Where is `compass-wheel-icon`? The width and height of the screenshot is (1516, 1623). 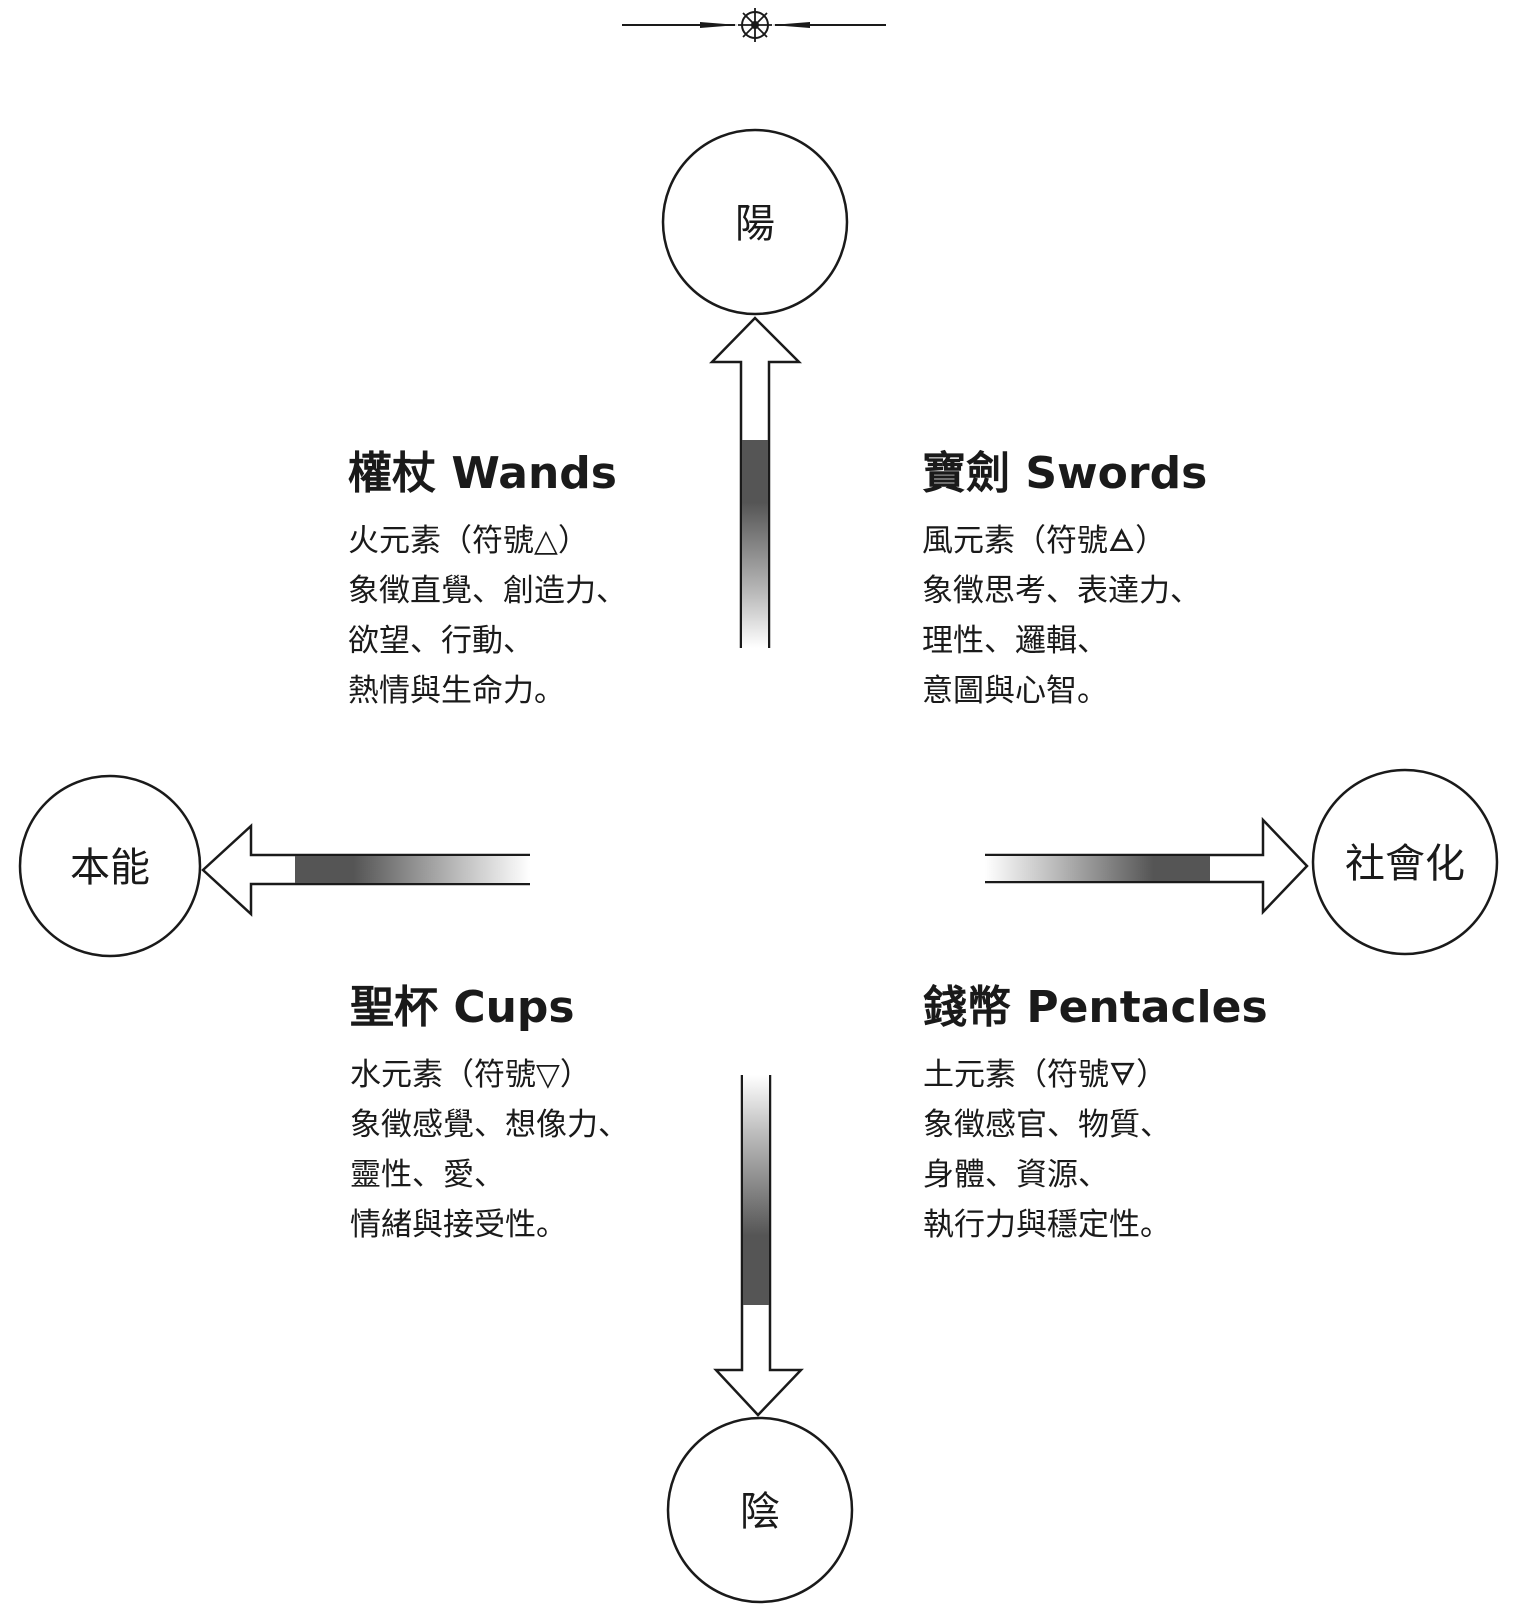
compass-wheel-icon is located at coordinates (754, 25).